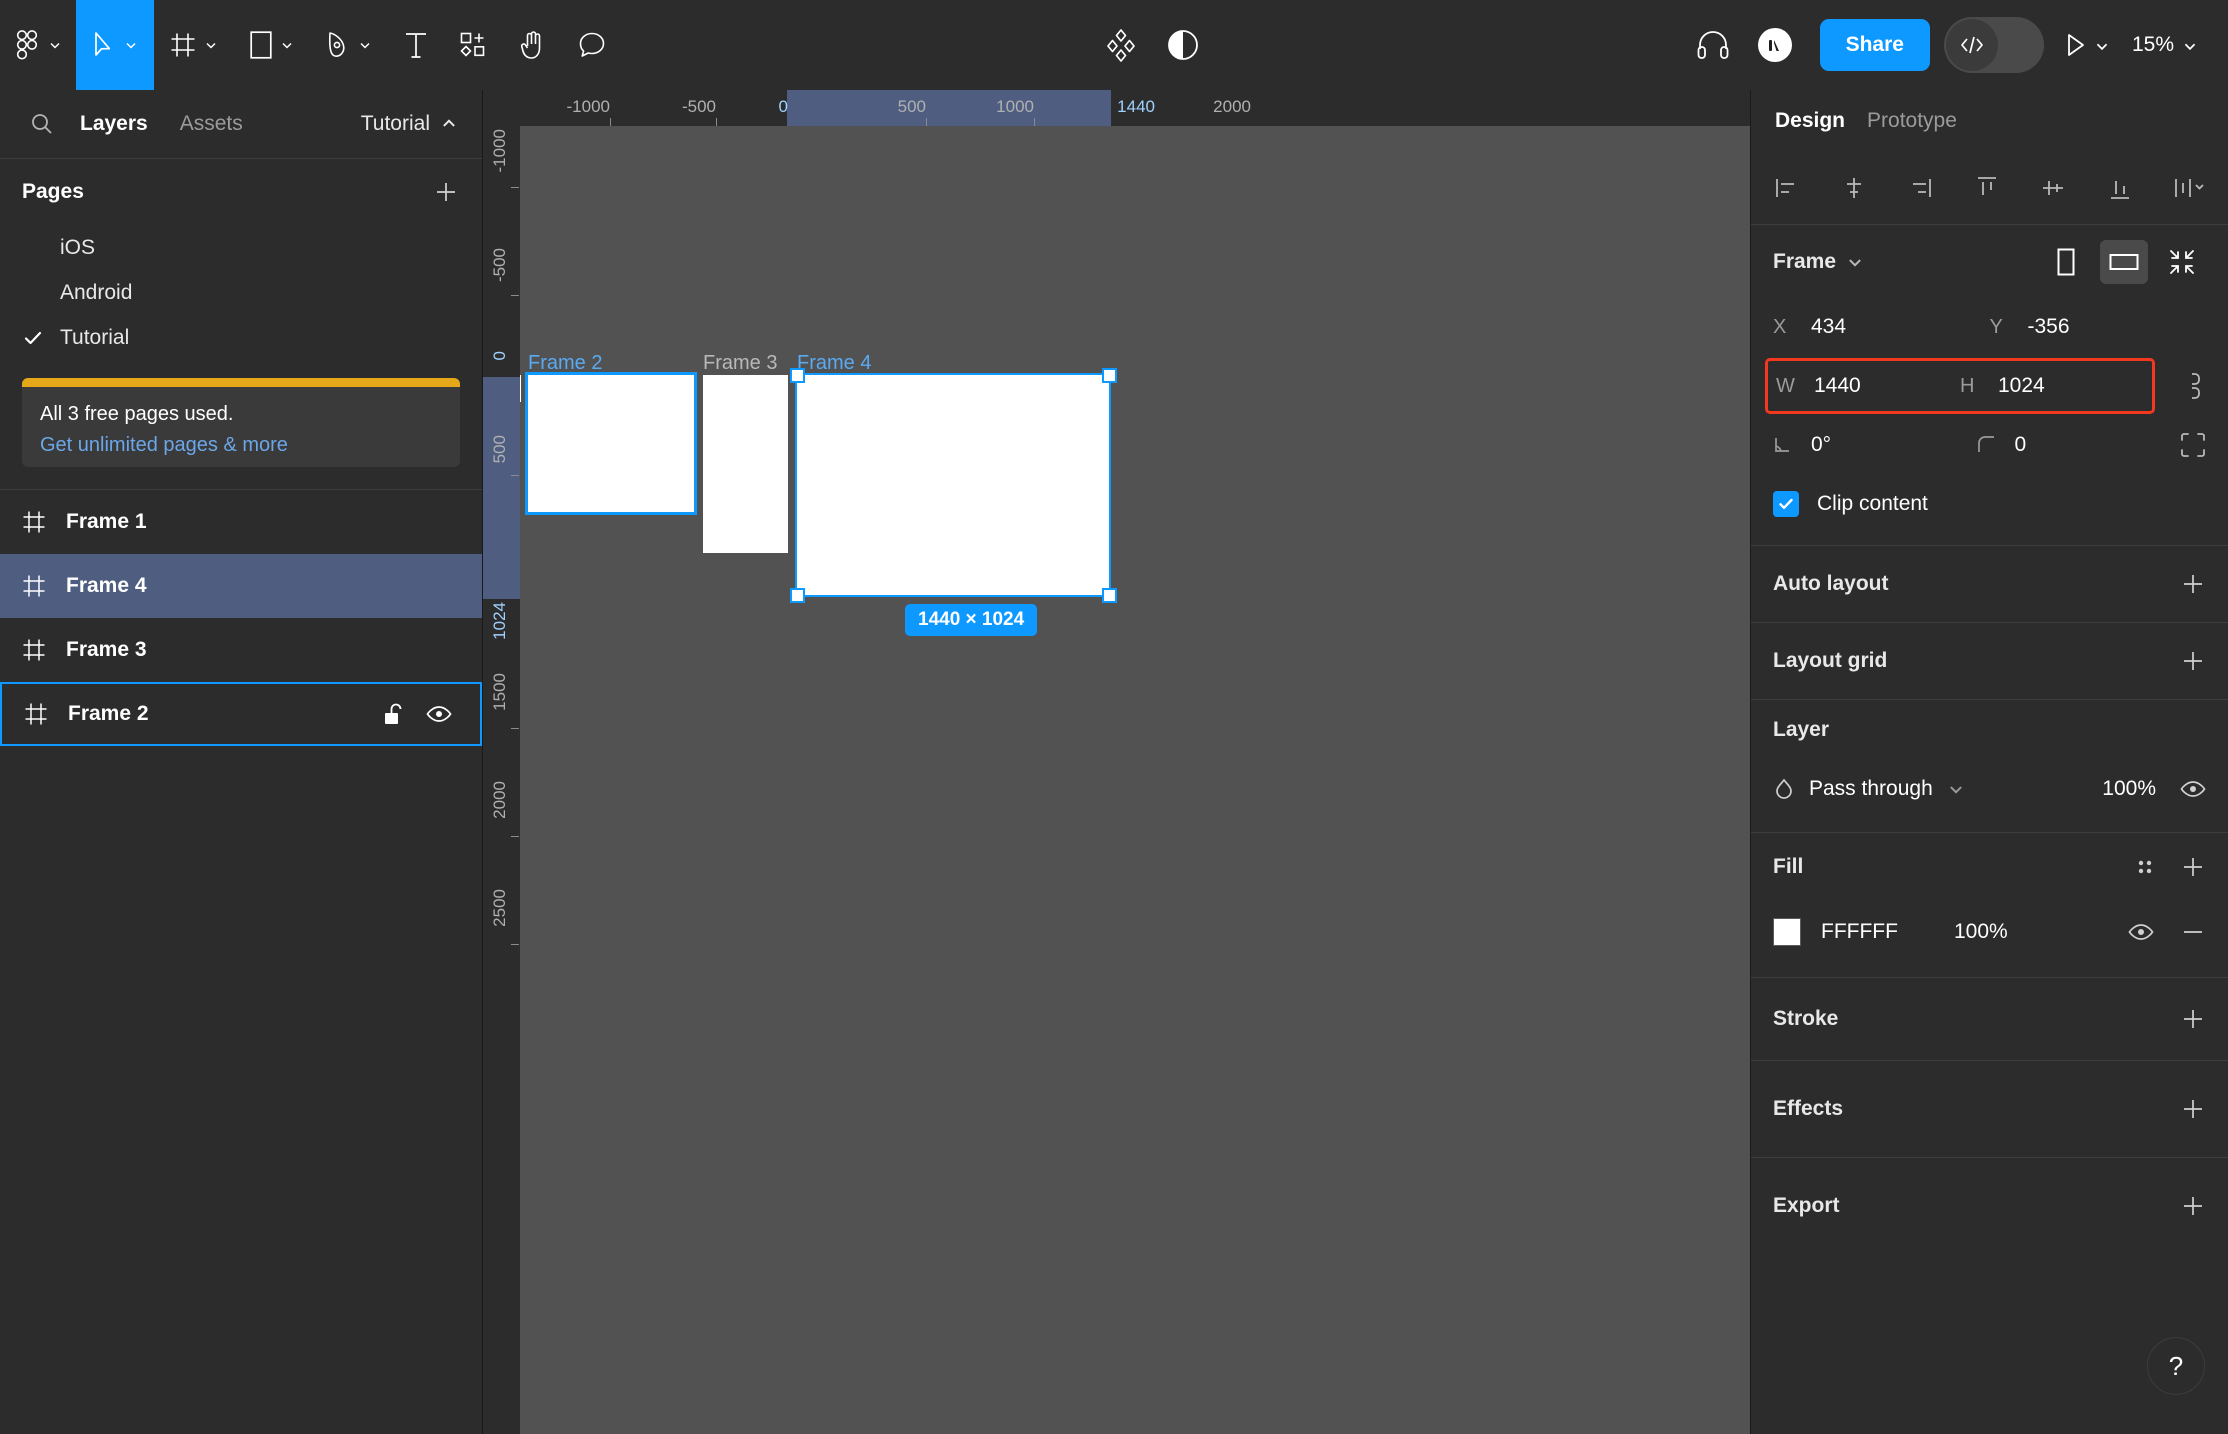  What do you see at coordinates (1989, 661) in the screenshot?
I see `layout-grid-header: Layout grid` at bounding box center [1989, 661].